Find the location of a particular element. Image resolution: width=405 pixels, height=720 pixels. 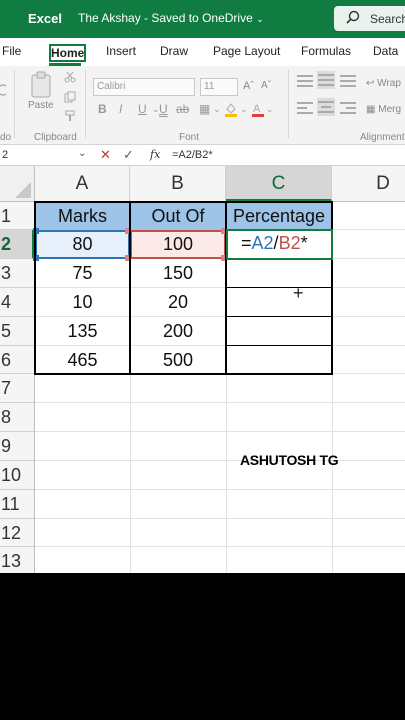

column-header-d: D is located at coordinates (368, 184).